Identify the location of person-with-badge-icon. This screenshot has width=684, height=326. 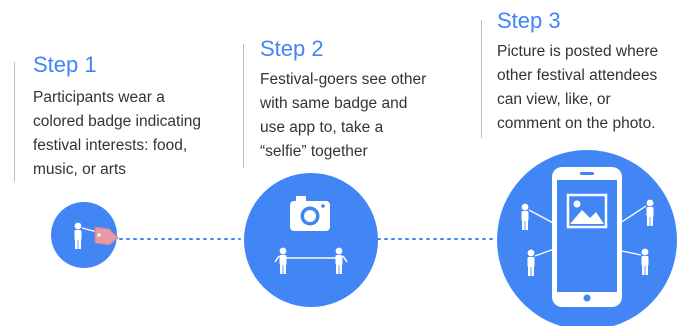
(85, 235).